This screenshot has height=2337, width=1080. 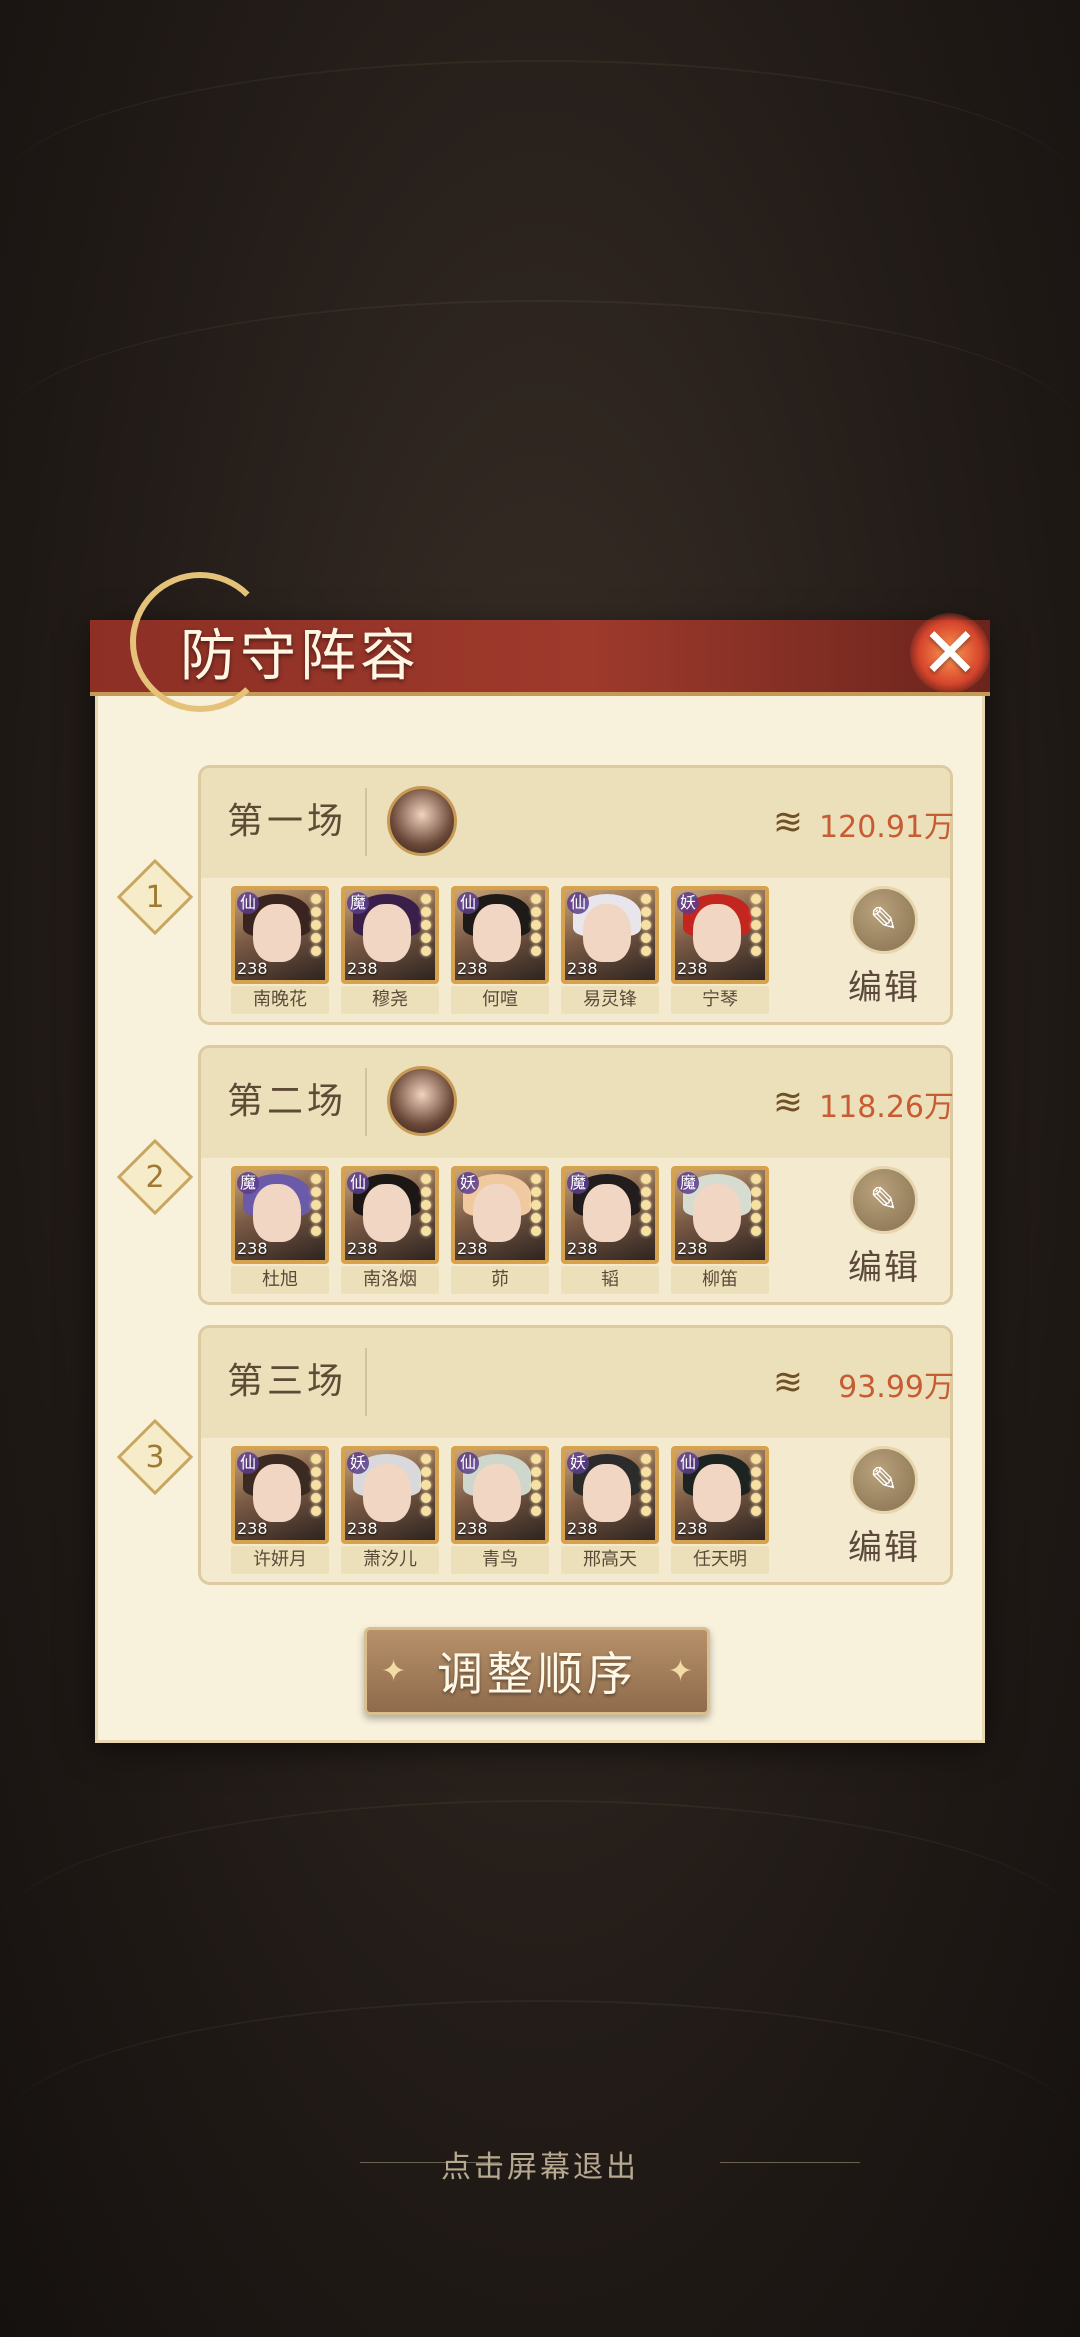 What do you see at coordinates (366, 822) in the screenshot?
I see `divider` at bounding box center [366, 822].